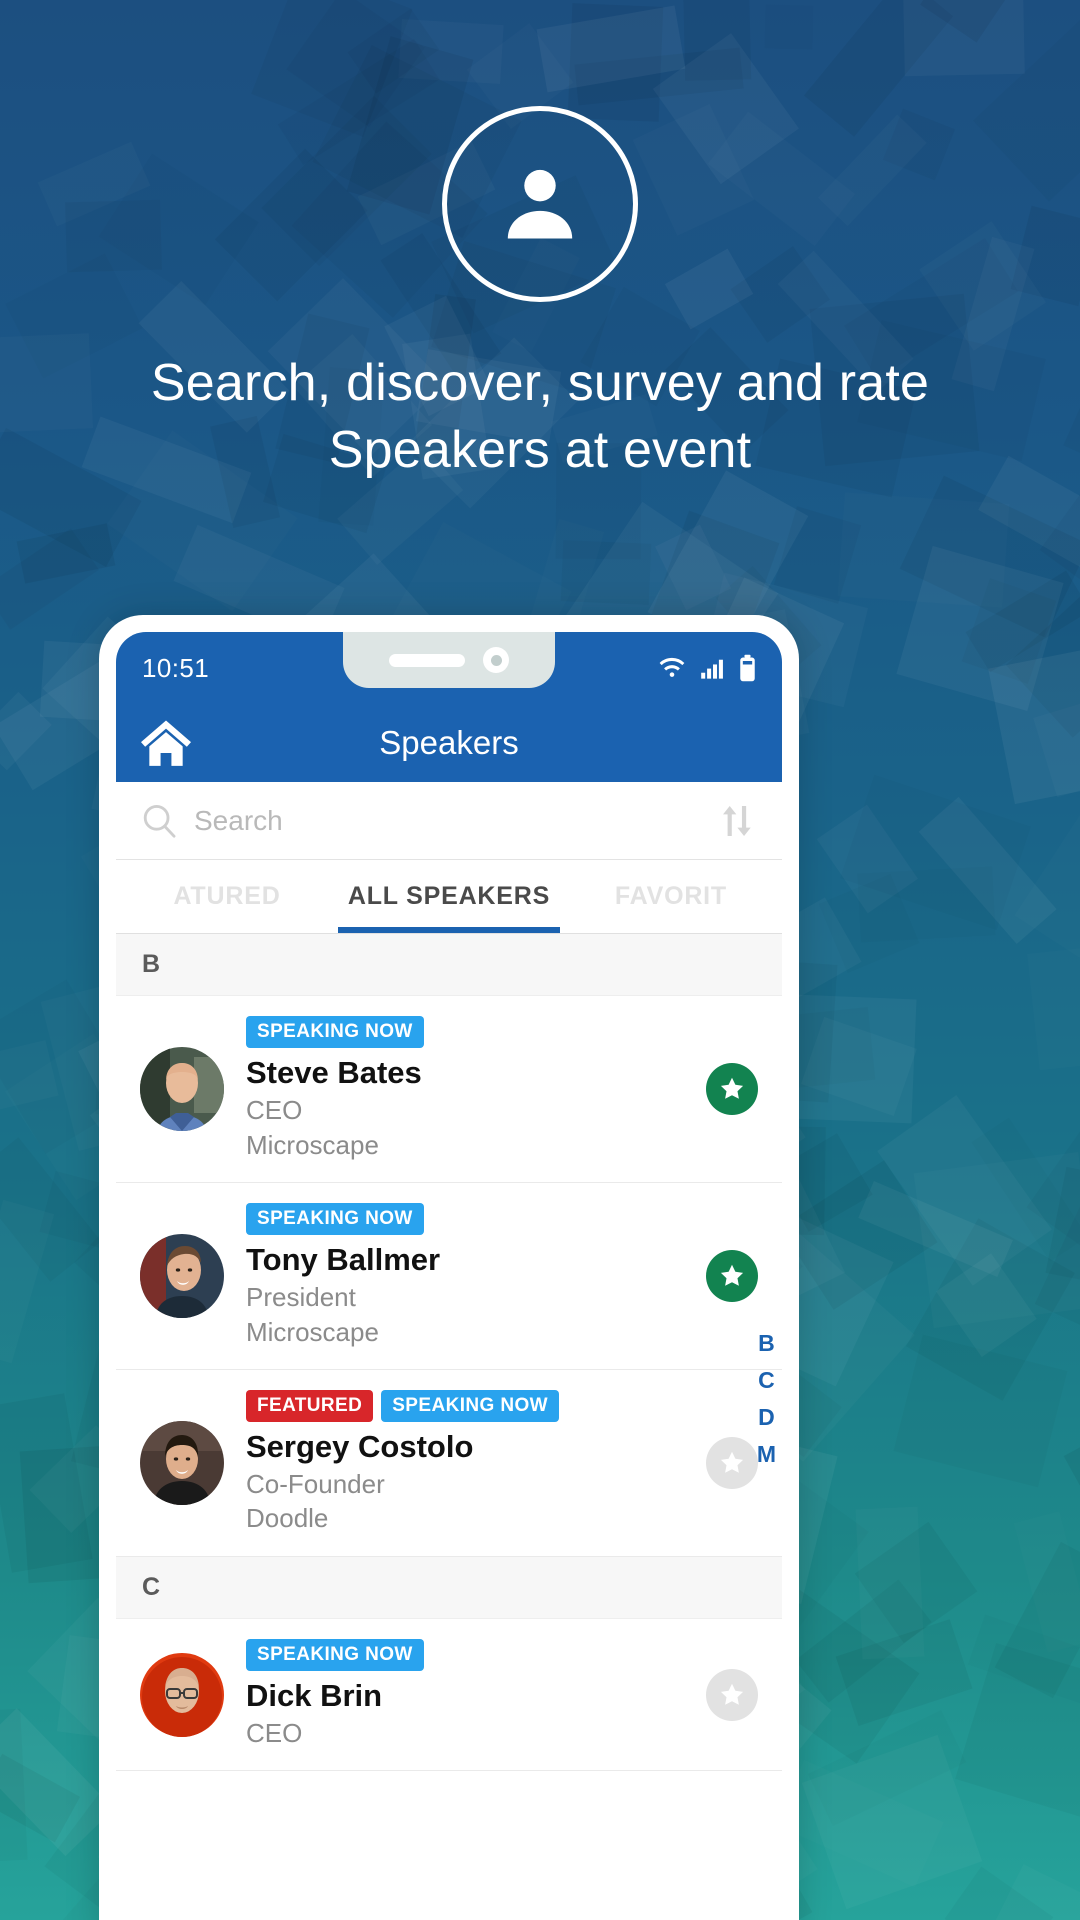 Image resolution: width=1080 pixels, height=1920 pixels. I want to click on alpha-index-item-m: M, so click(766, 1454).